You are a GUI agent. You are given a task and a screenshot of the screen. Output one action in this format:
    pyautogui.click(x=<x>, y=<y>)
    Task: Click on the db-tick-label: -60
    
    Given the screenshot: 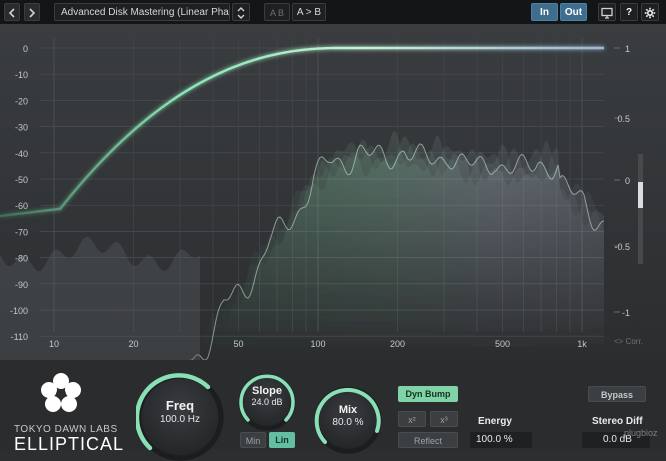 What is the action you would take?
    pyautogui.click(x=21, y=206)
    